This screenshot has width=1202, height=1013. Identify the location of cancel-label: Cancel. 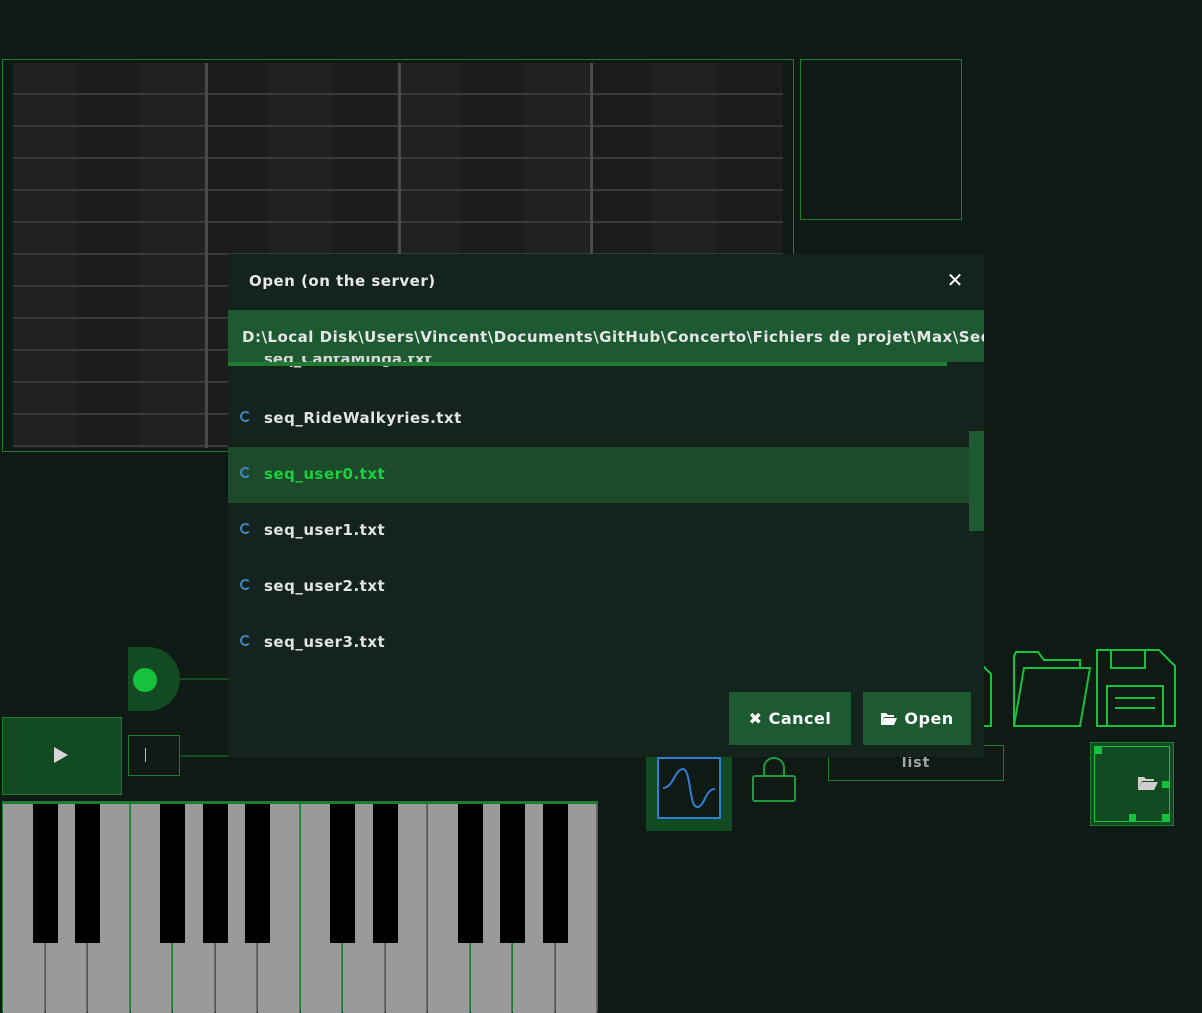
(800, 718).